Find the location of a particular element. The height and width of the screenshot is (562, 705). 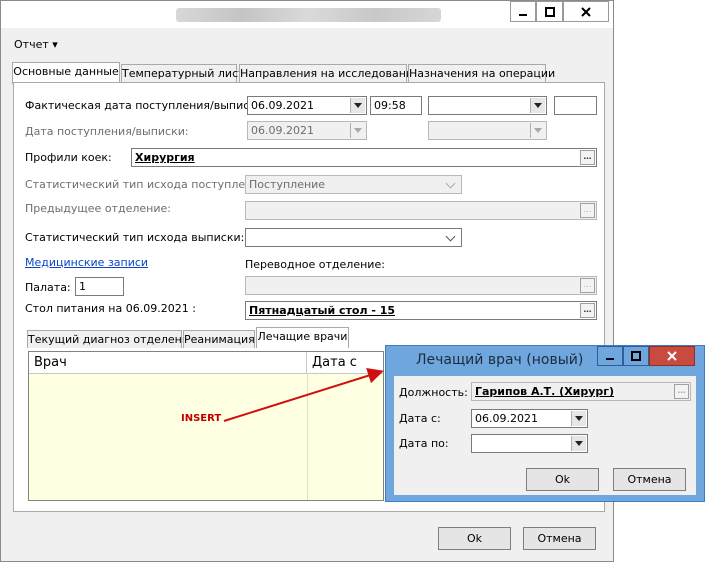

date-from-label: Дата с: is located at coordinates (420, 418).